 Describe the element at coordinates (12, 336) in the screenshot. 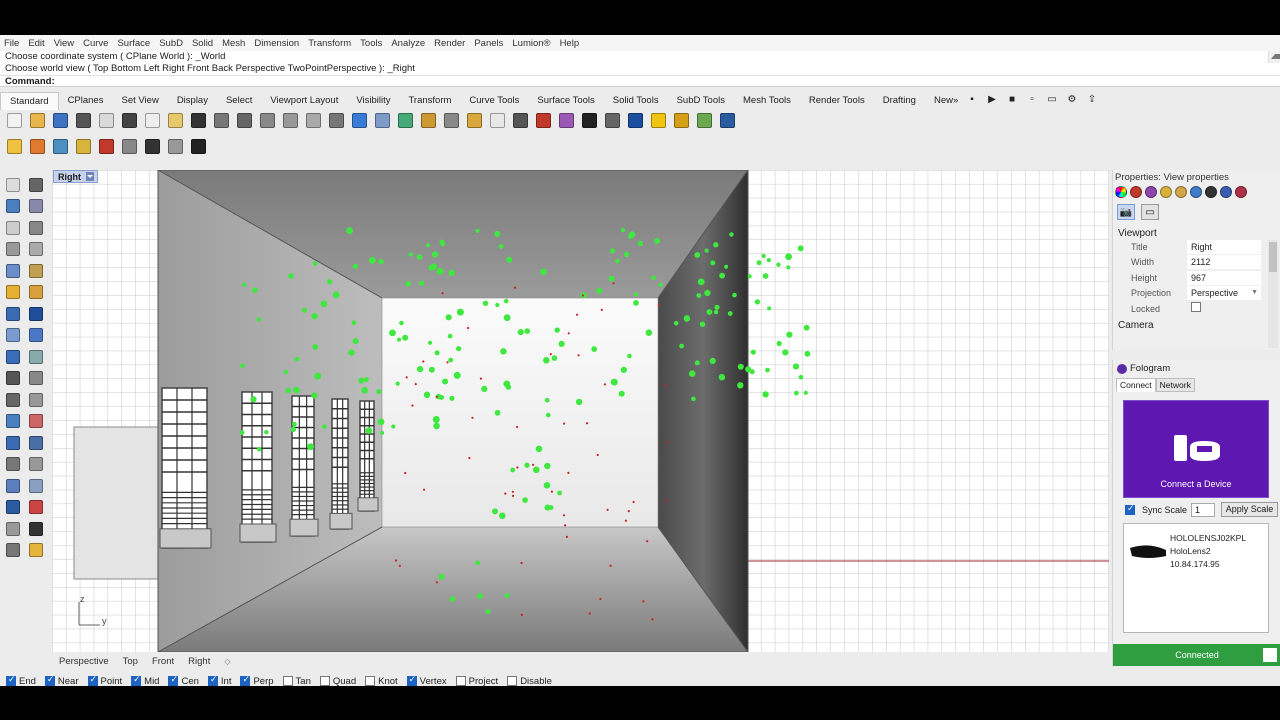

I see `cylinder-icon-button` at that location.